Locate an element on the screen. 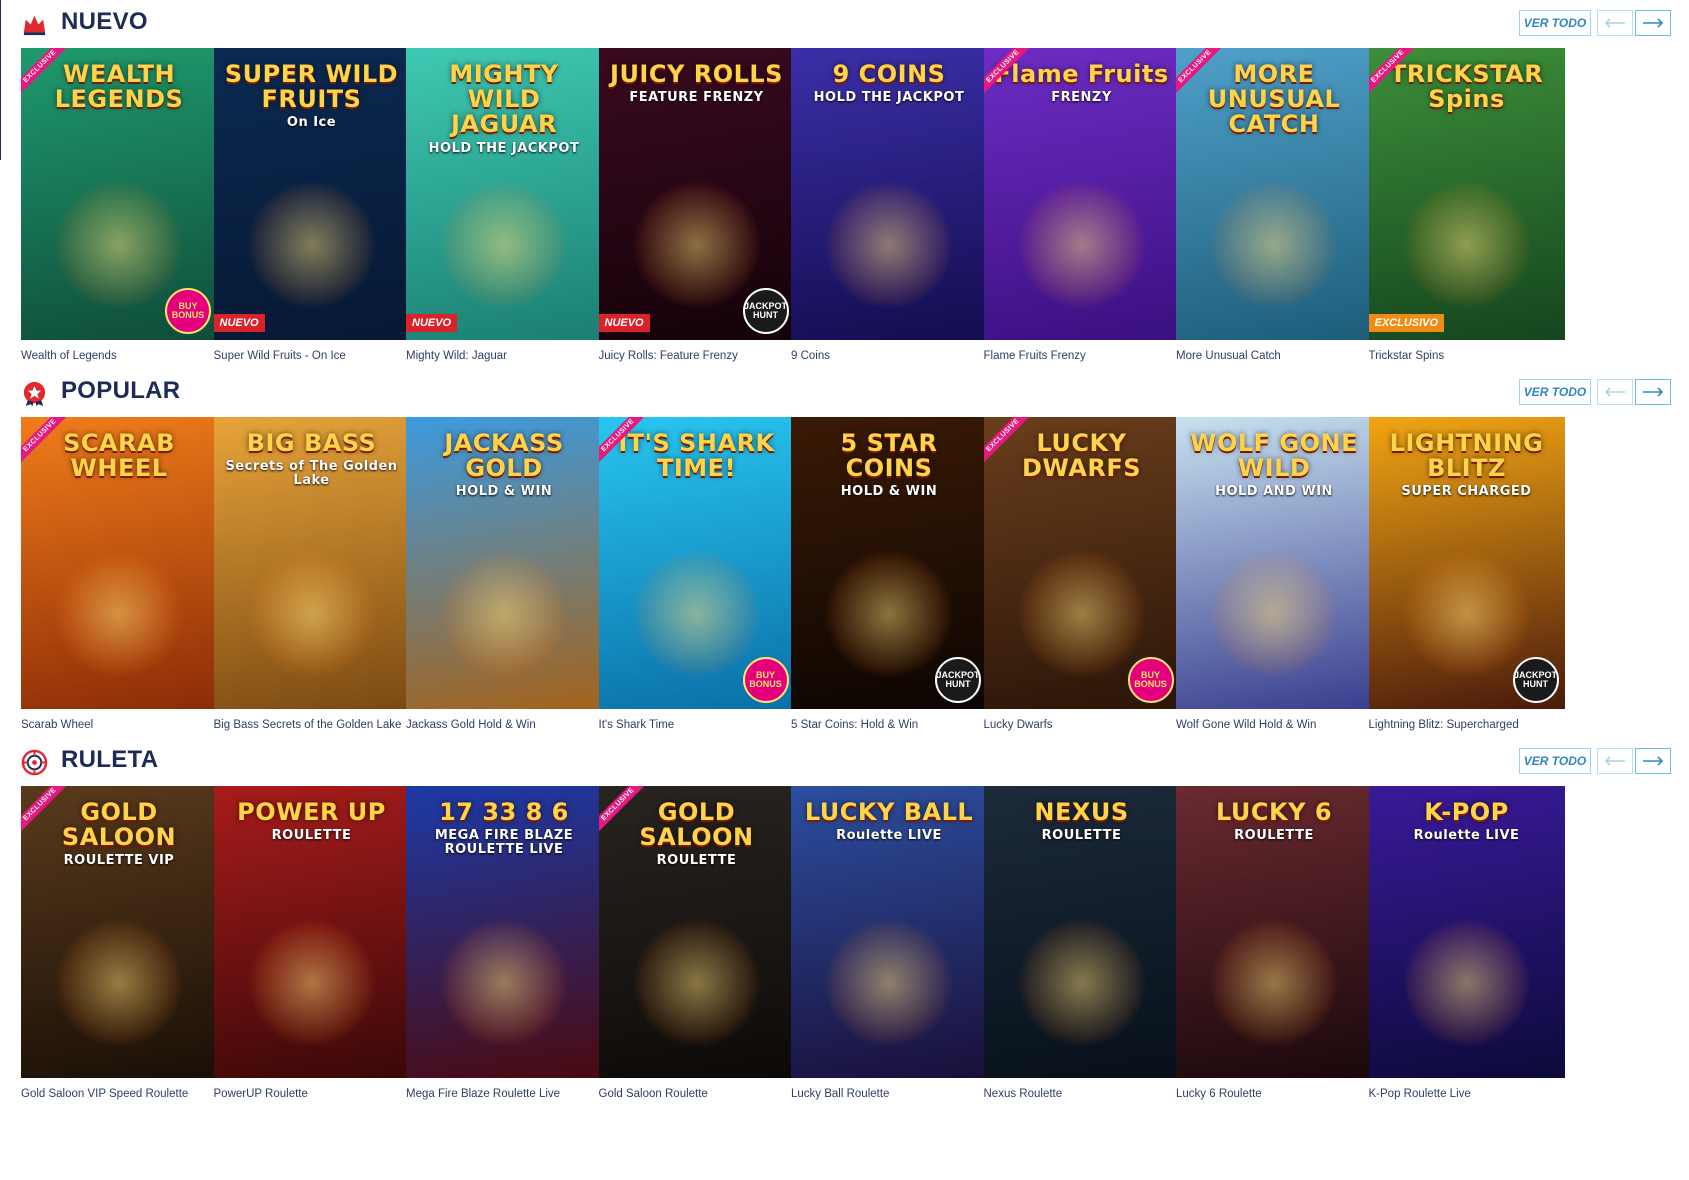 Image resolution: width=1689 pixels, height=1180 pixels. game-name: Gold Saloon VIP Speed Roulette is located at coordinates (119, 1094).